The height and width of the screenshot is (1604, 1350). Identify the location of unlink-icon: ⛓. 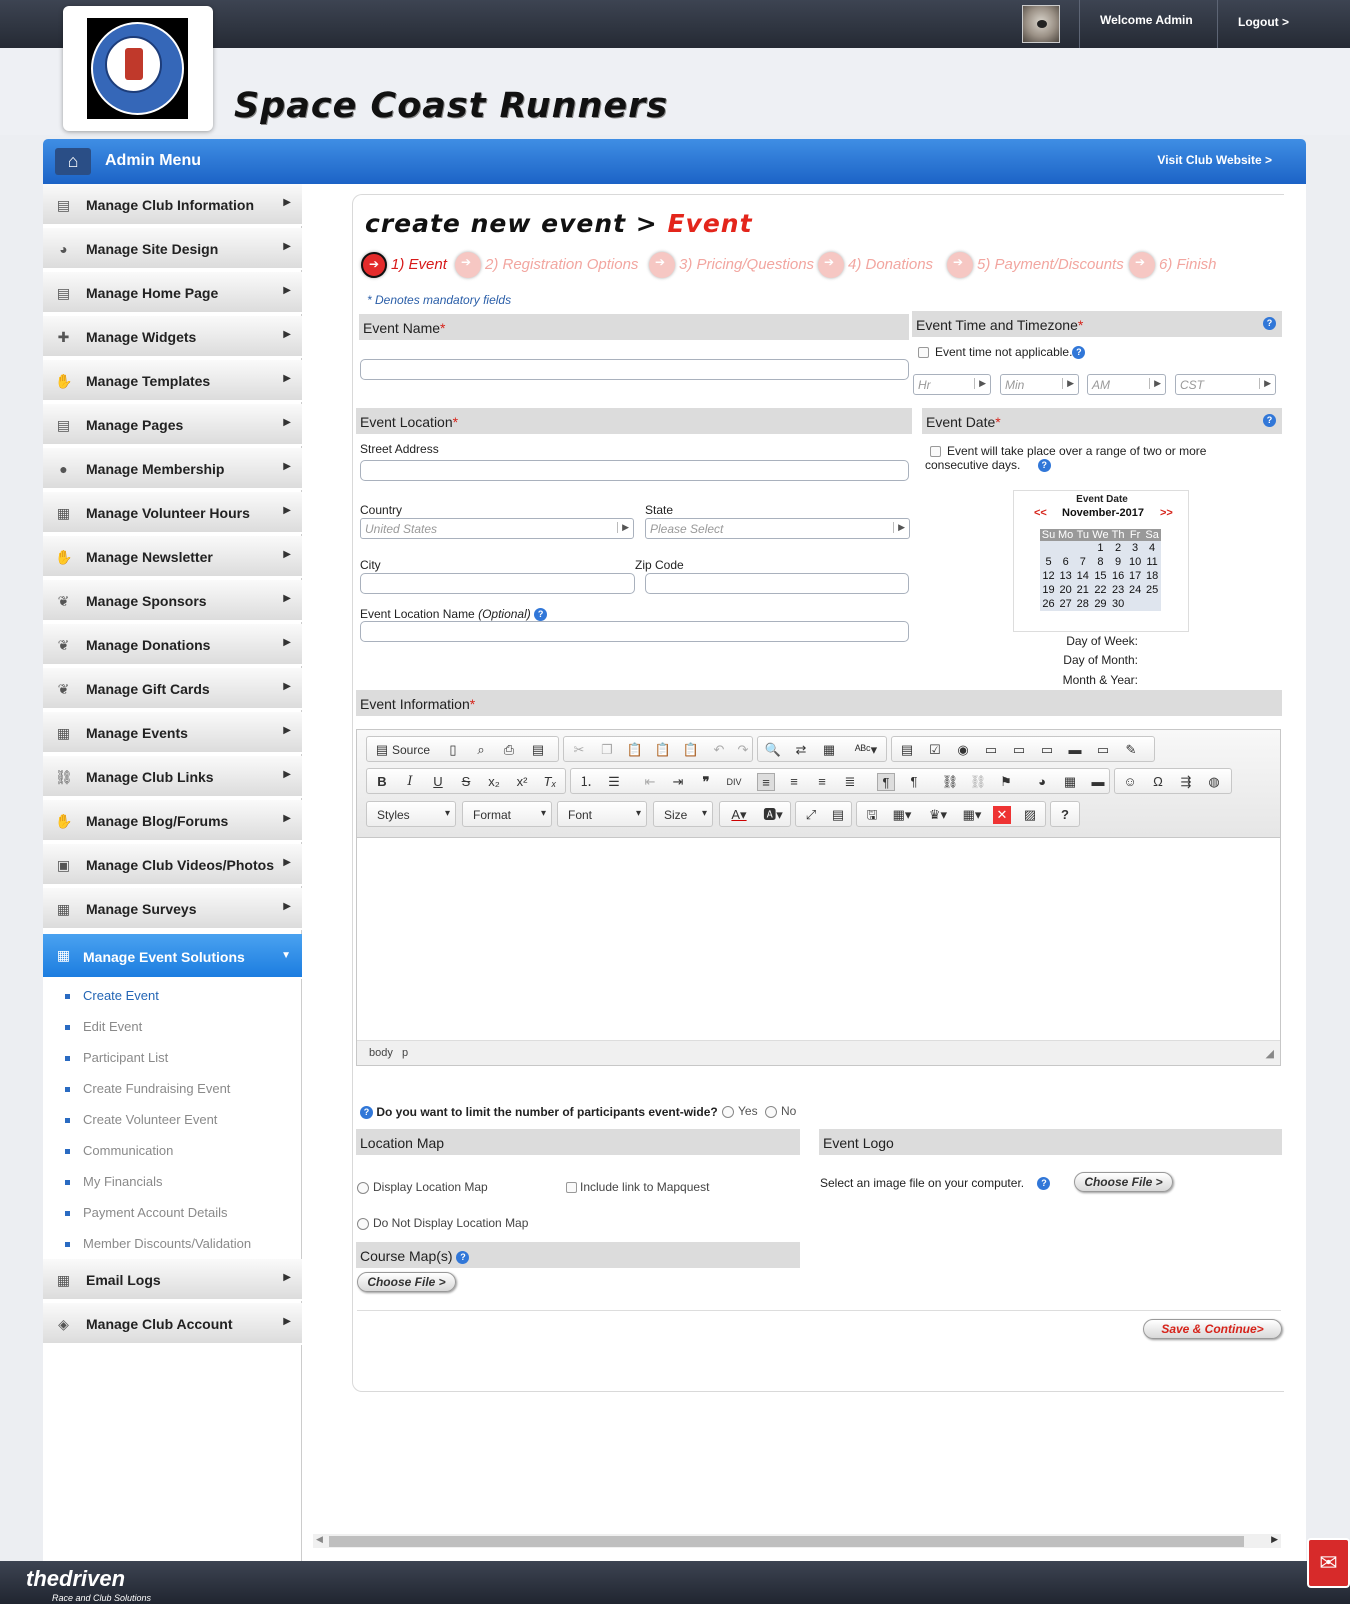
(978, 782).